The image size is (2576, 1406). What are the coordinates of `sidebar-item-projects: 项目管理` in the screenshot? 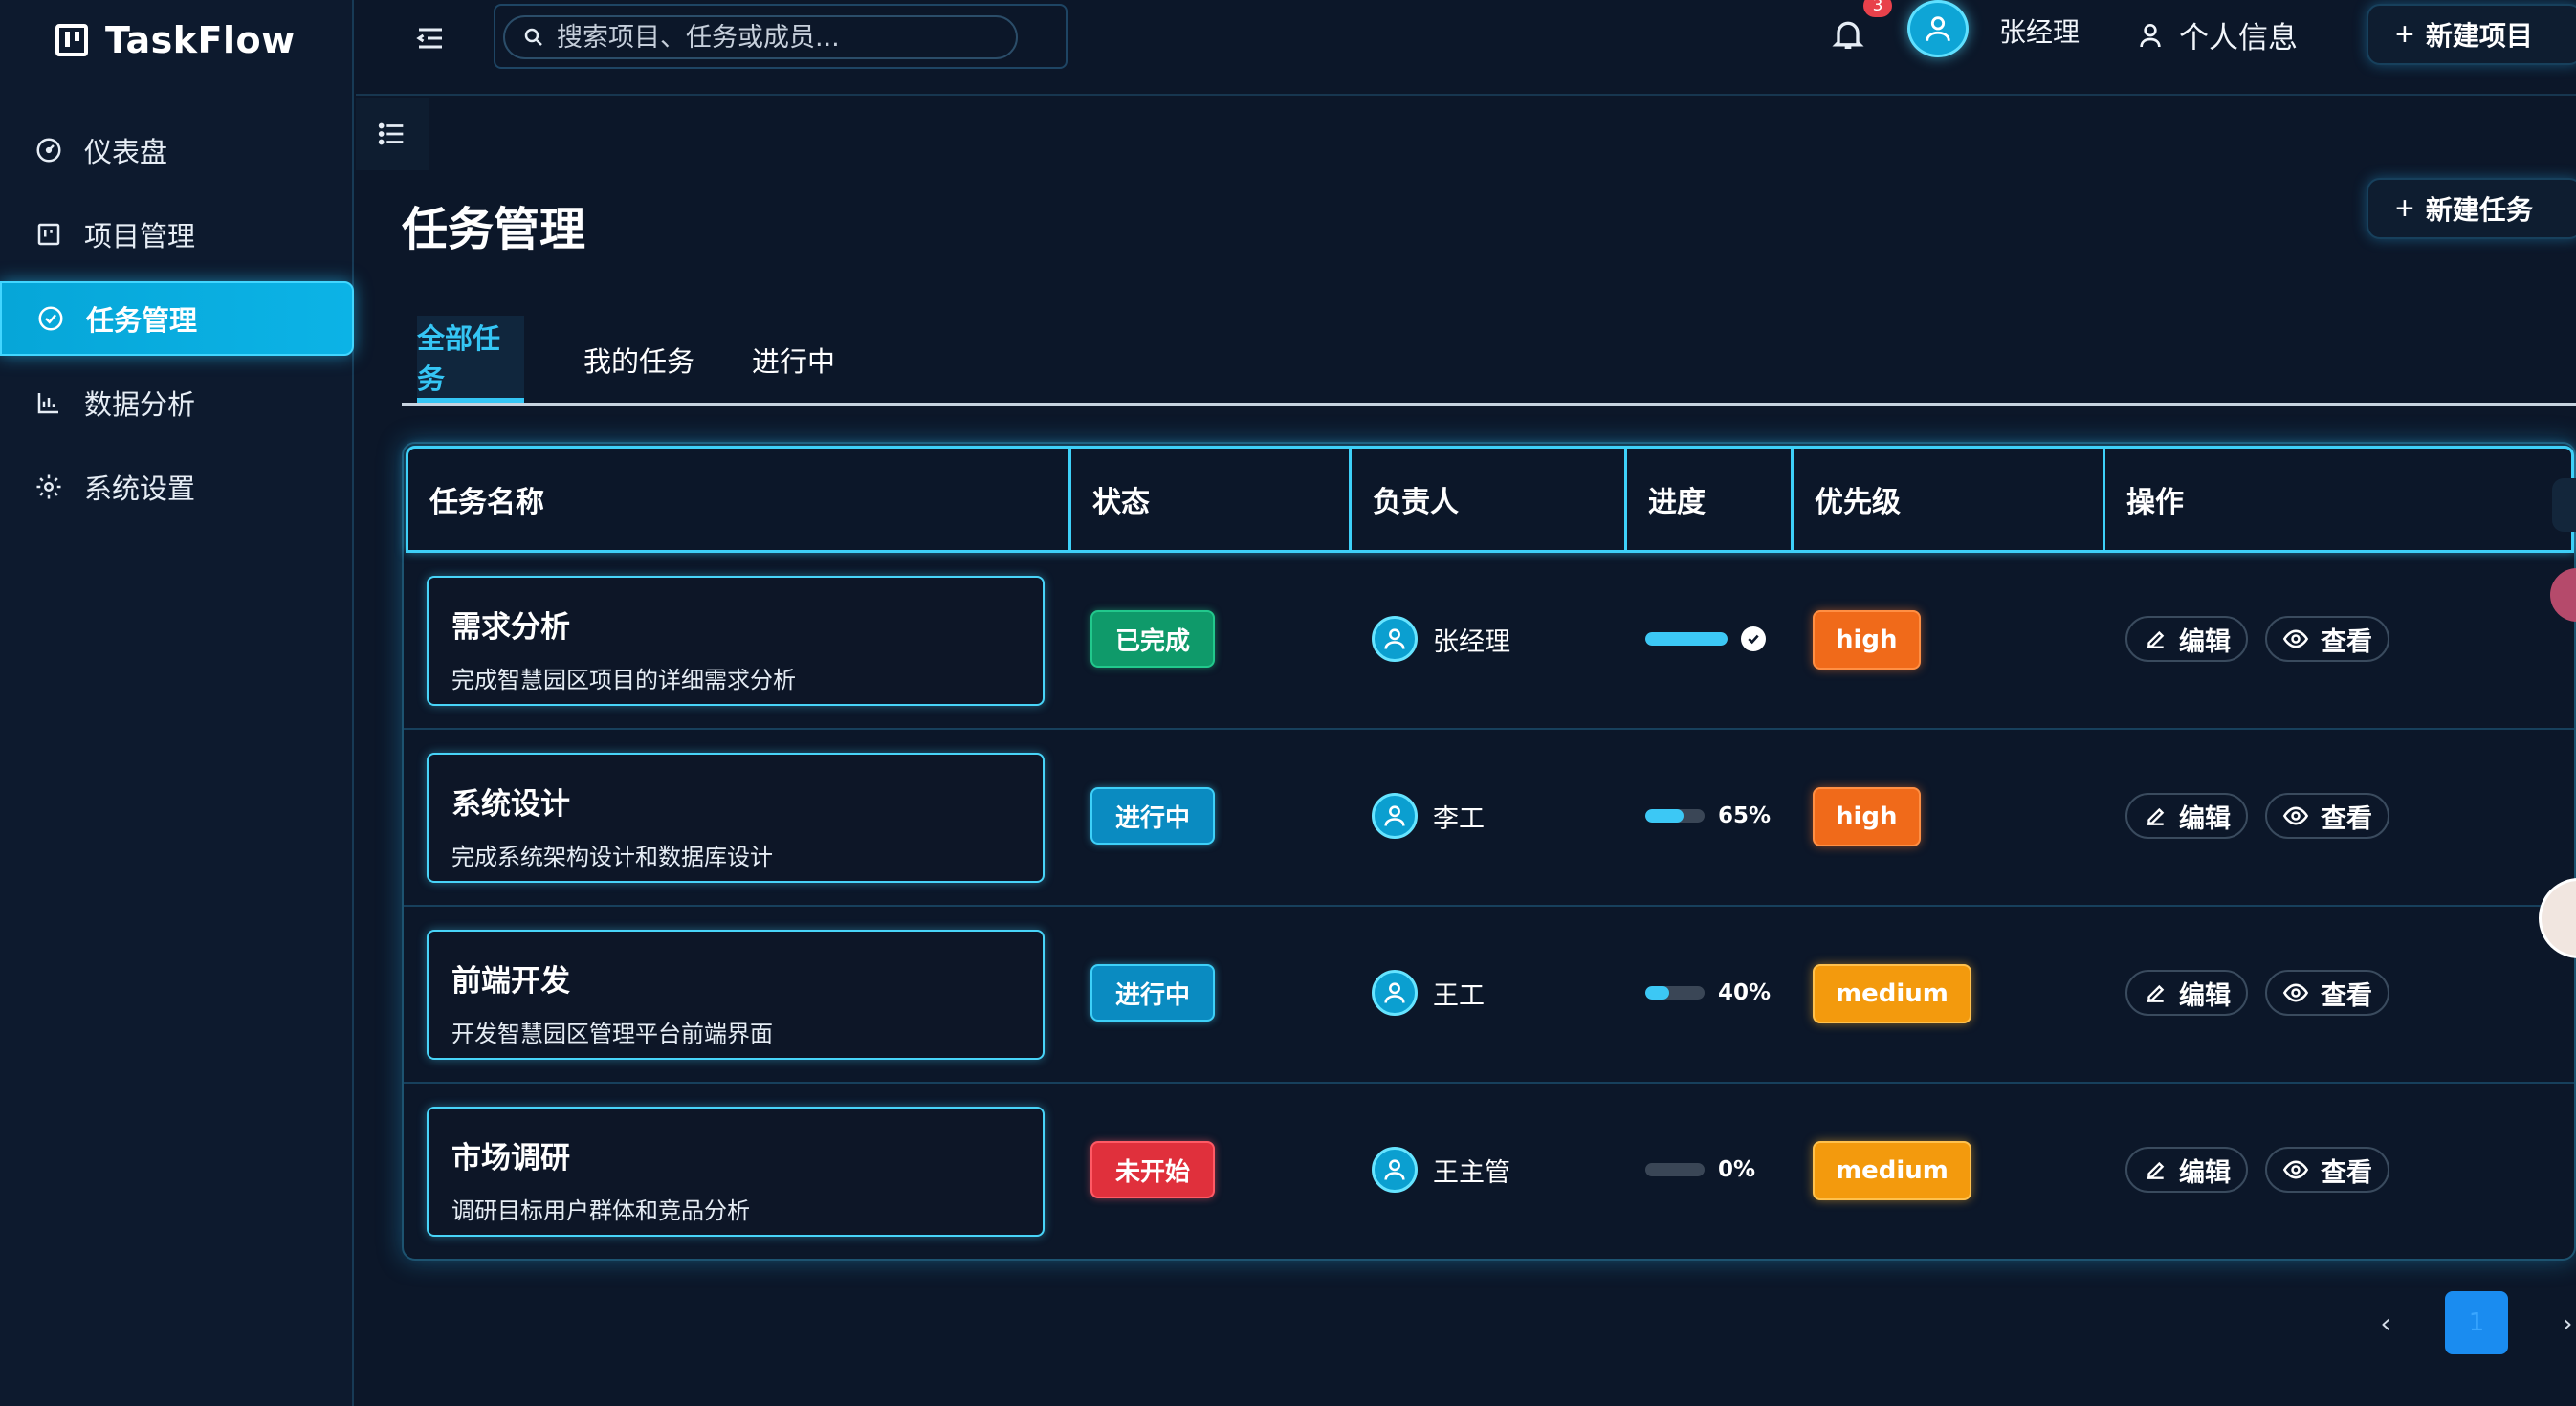 It's located at (177, 234).